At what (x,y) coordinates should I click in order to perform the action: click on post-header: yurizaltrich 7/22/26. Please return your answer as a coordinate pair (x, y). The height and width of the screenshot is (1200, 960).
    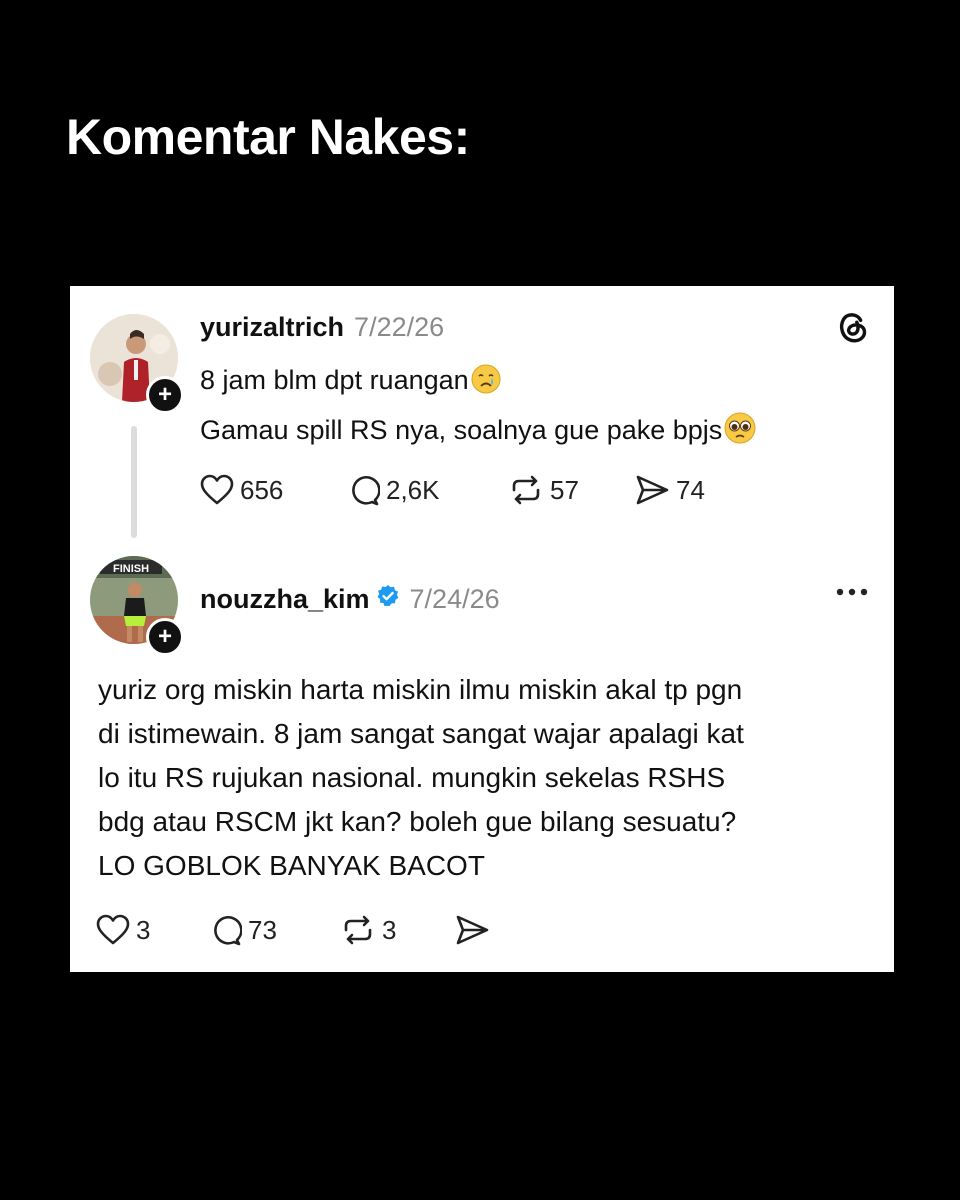
    Looking at the image, I should click on (322, 327).